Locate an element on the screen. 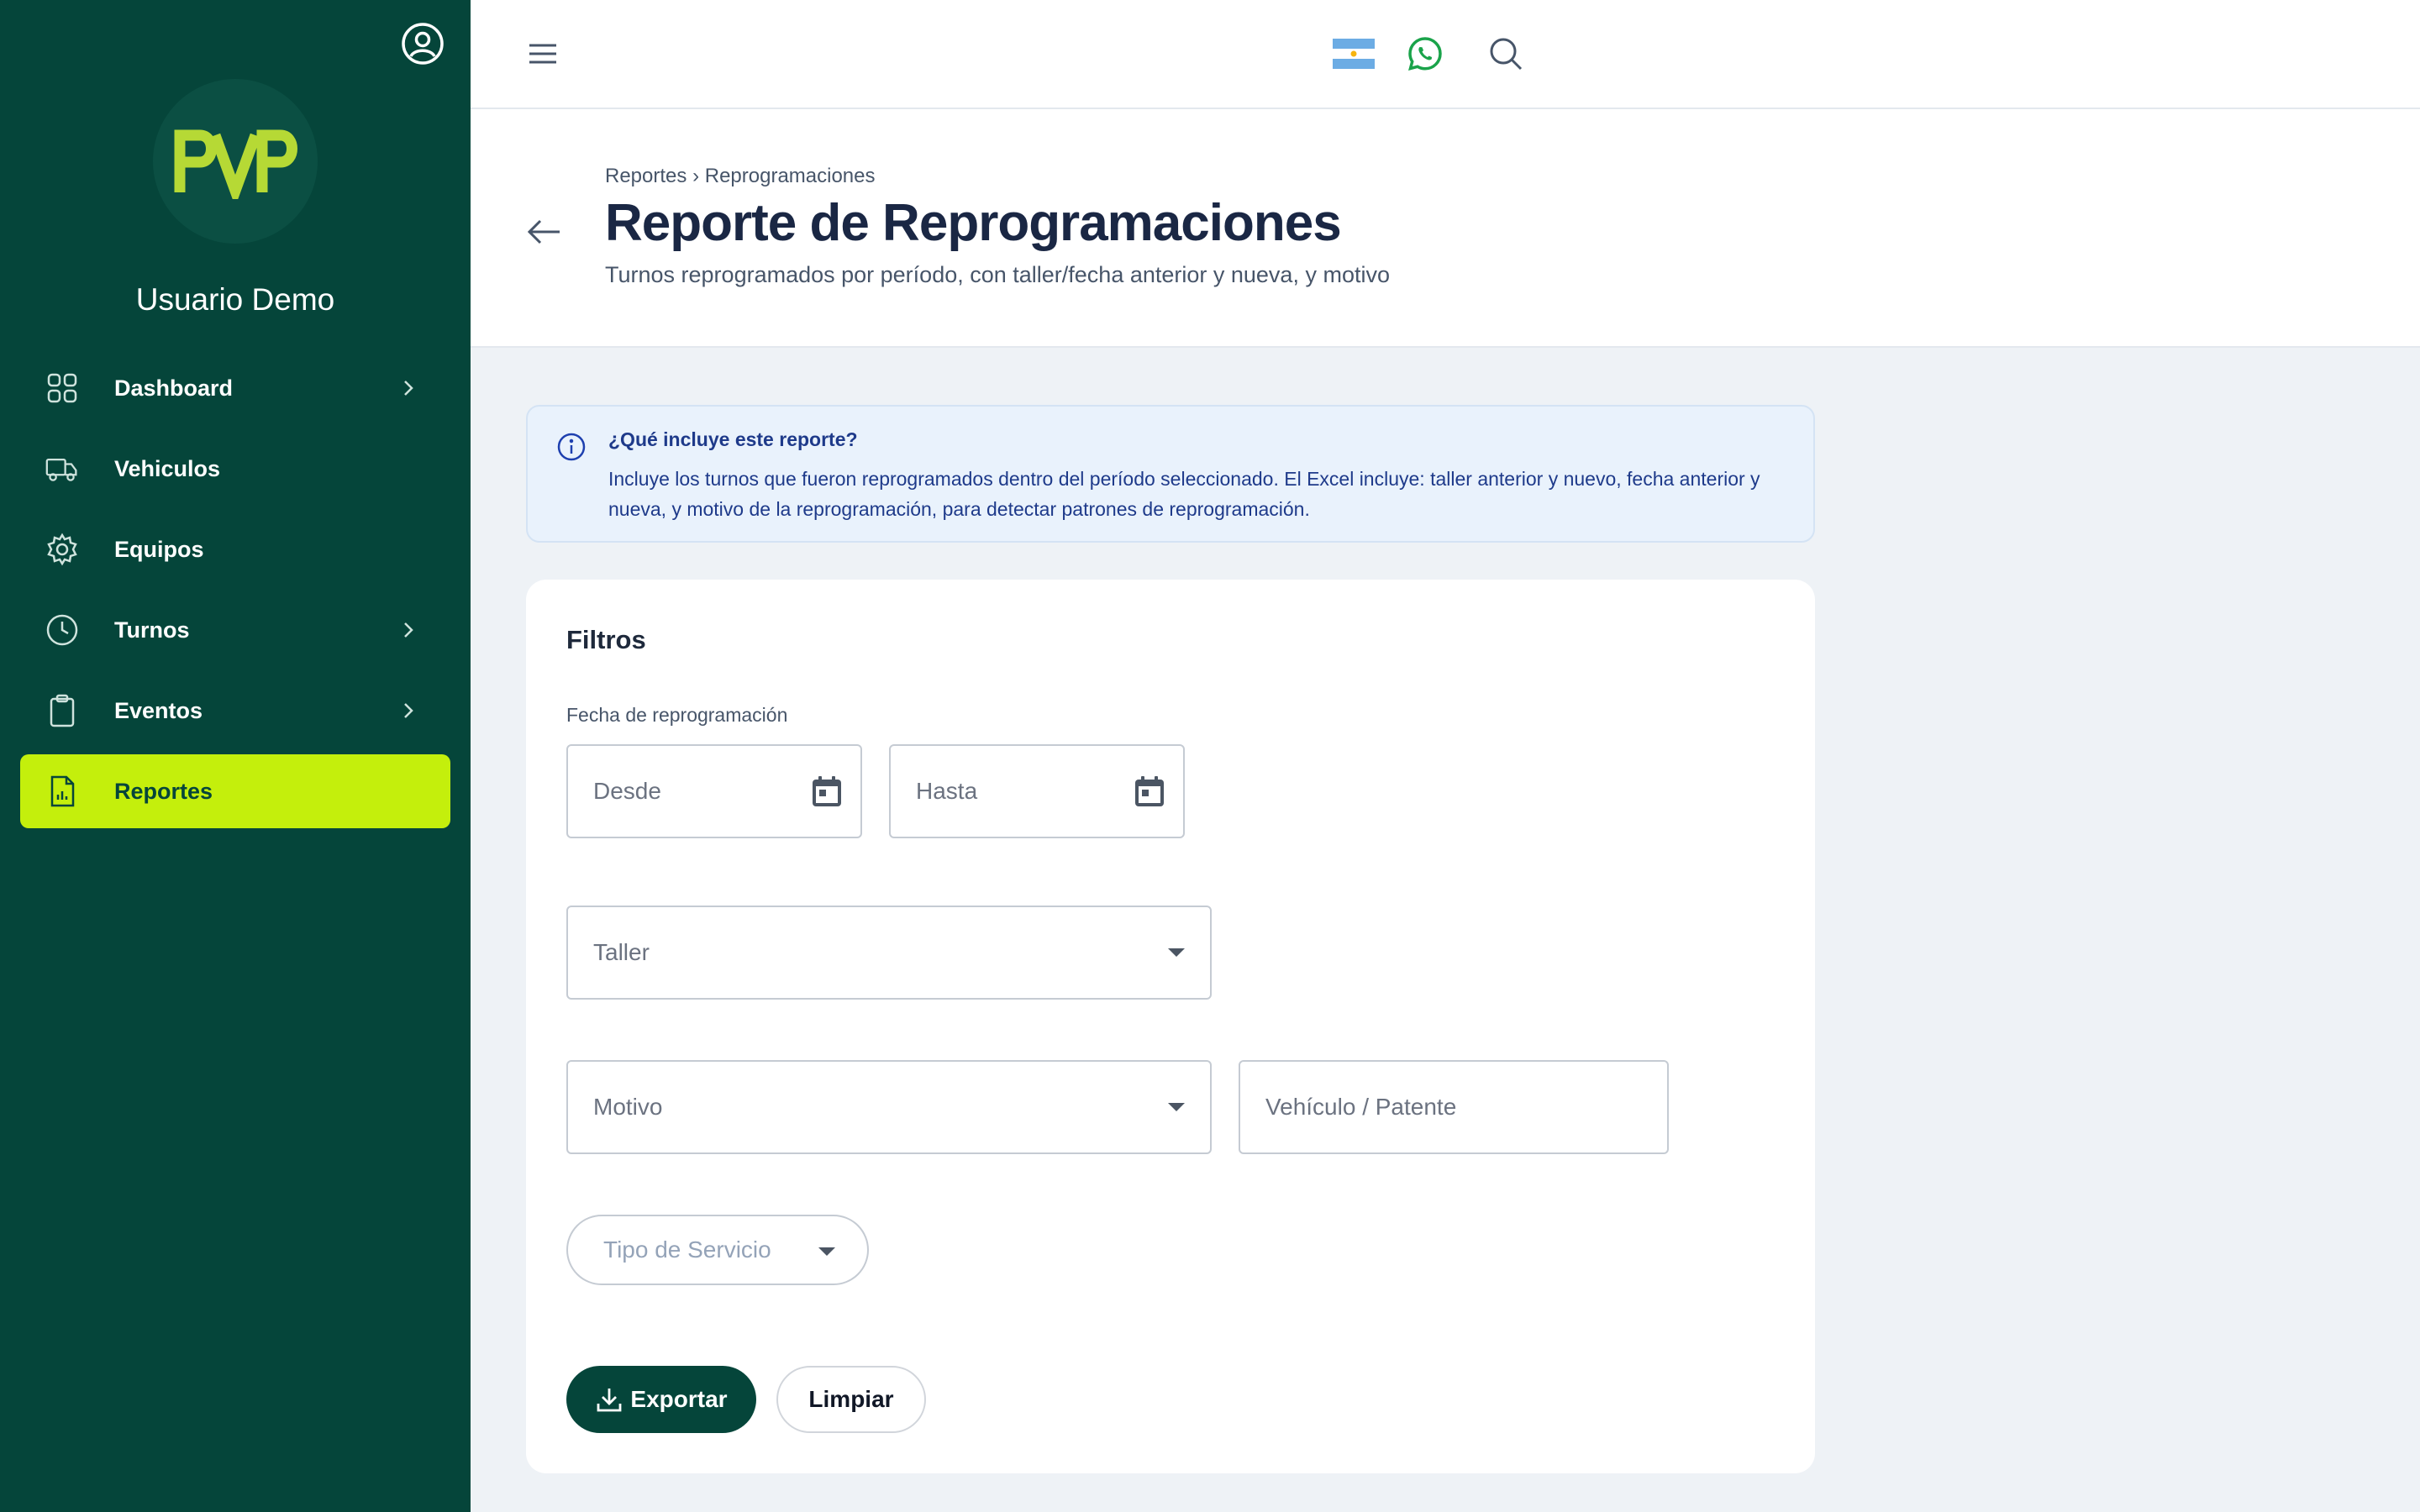 The image size is (2420, 1512). truck-icon is located at coordinates (62, 469).